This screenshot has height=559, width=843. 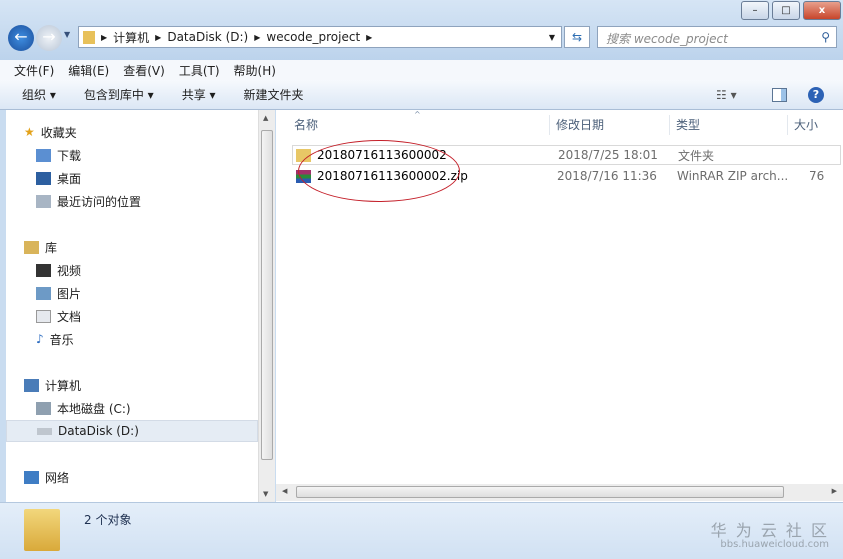 I want to click on star-icon: ★, so click(x=29, y=132).